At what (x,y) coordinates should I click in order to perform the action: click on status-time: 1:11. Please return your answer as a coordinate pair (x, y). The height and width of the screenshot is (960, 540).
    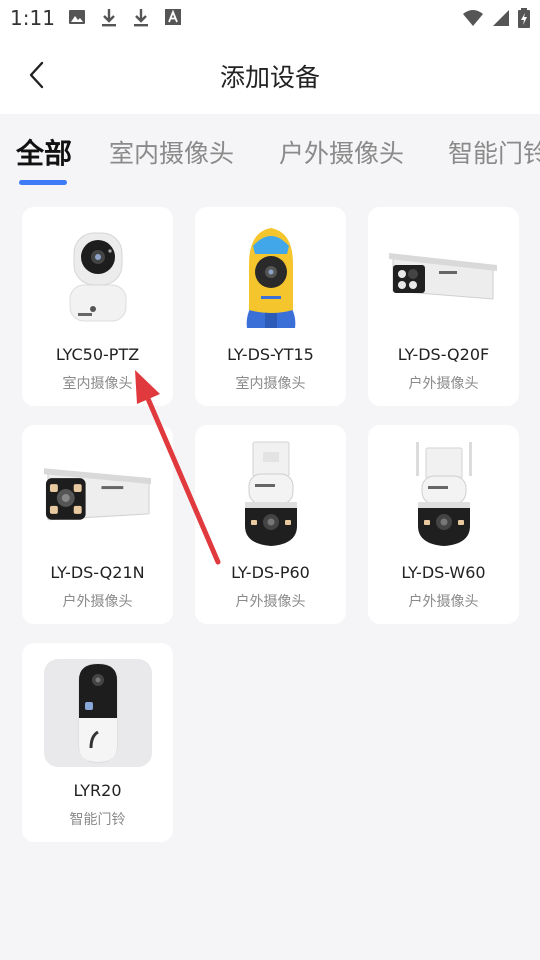
    Looking at the image, I should click on (32, 18).